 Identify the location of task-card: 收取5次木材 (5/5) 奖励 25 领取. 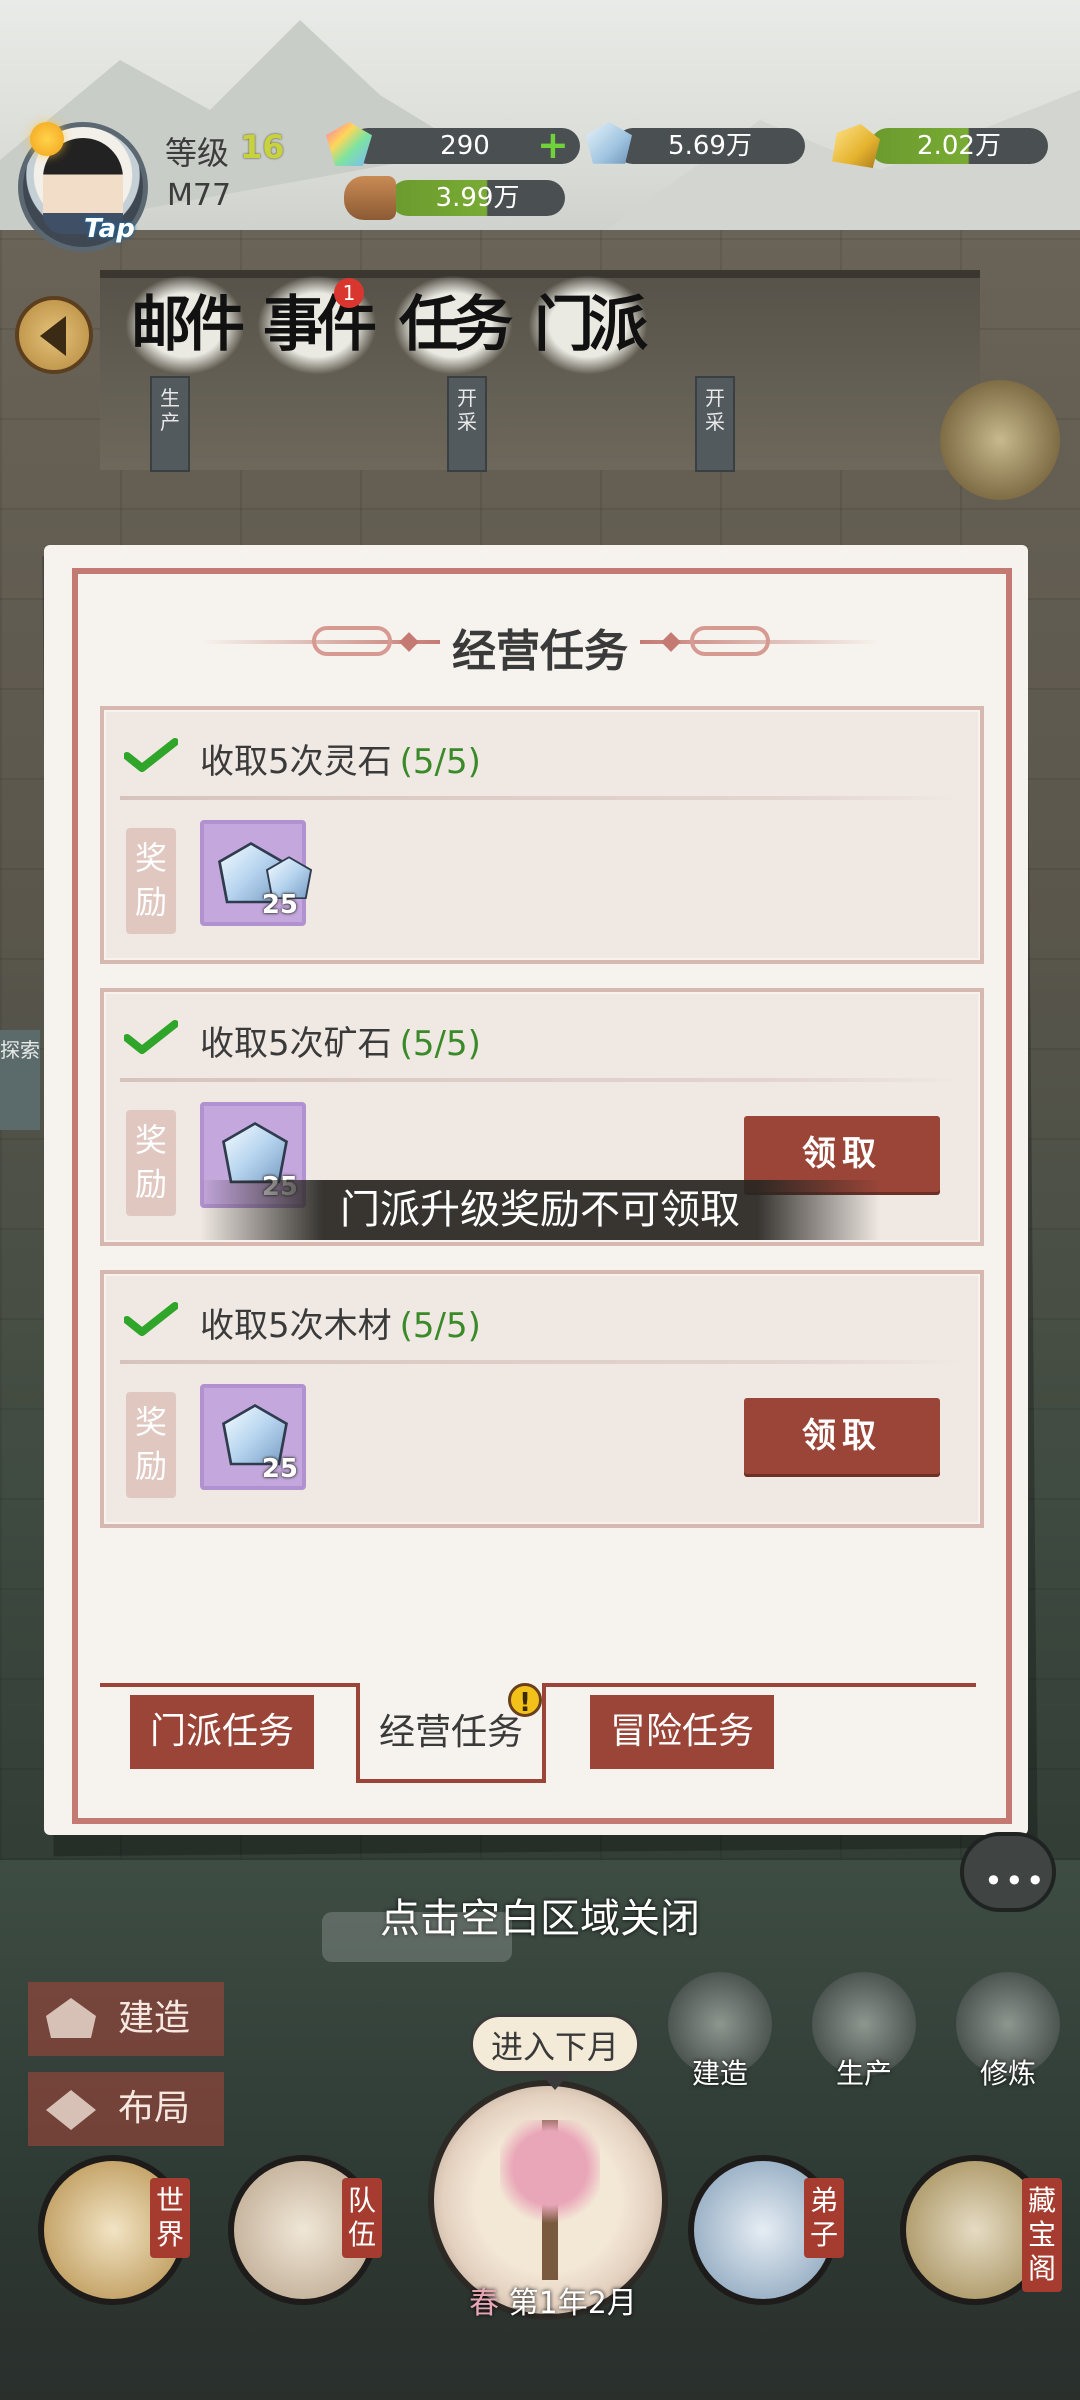
(542, 1399).